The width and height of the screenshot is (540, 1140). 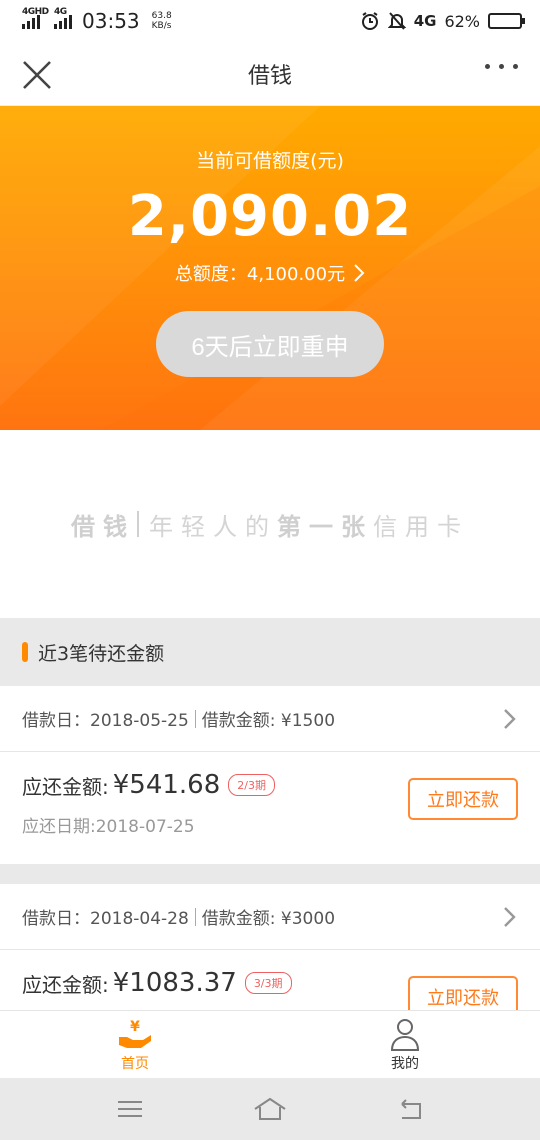 What do you see at coordinates (35, 18) in the screenshot?
I see `signal-icon-sim1: 4GHD` at bounding box center [35, 18].